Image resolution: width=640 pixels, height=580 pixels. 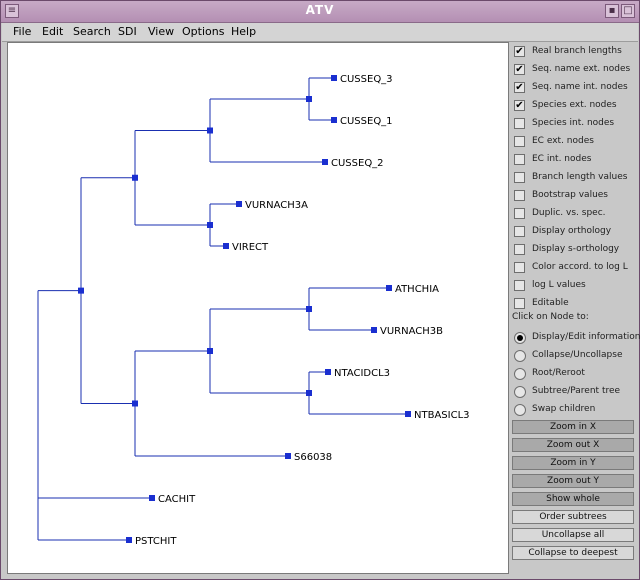 What do you see at coordinates (550, 317) in the screenshot?
I see `click-section-label: Click on Node to:` at bounding box center [550, 317].